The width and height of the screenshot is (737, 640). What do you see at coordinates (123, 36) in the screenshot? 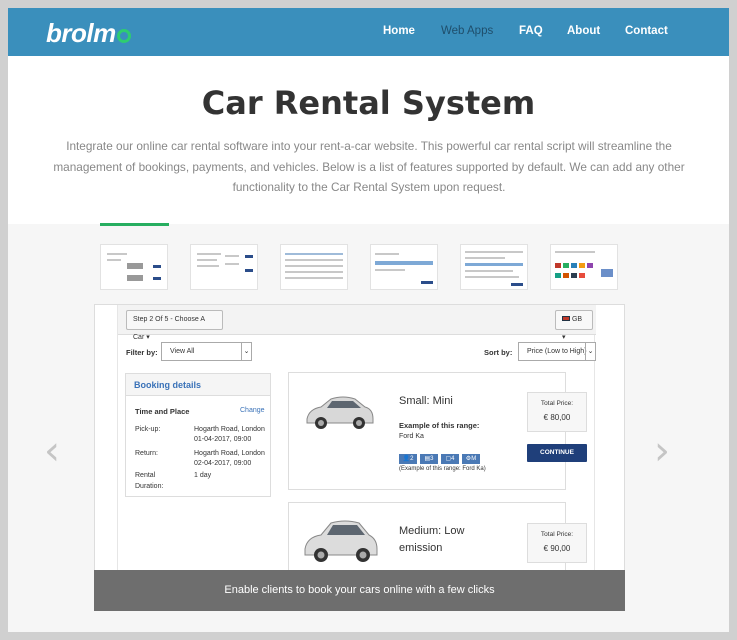
I see `logo-ring-icon` at bounding box center [123, 36].